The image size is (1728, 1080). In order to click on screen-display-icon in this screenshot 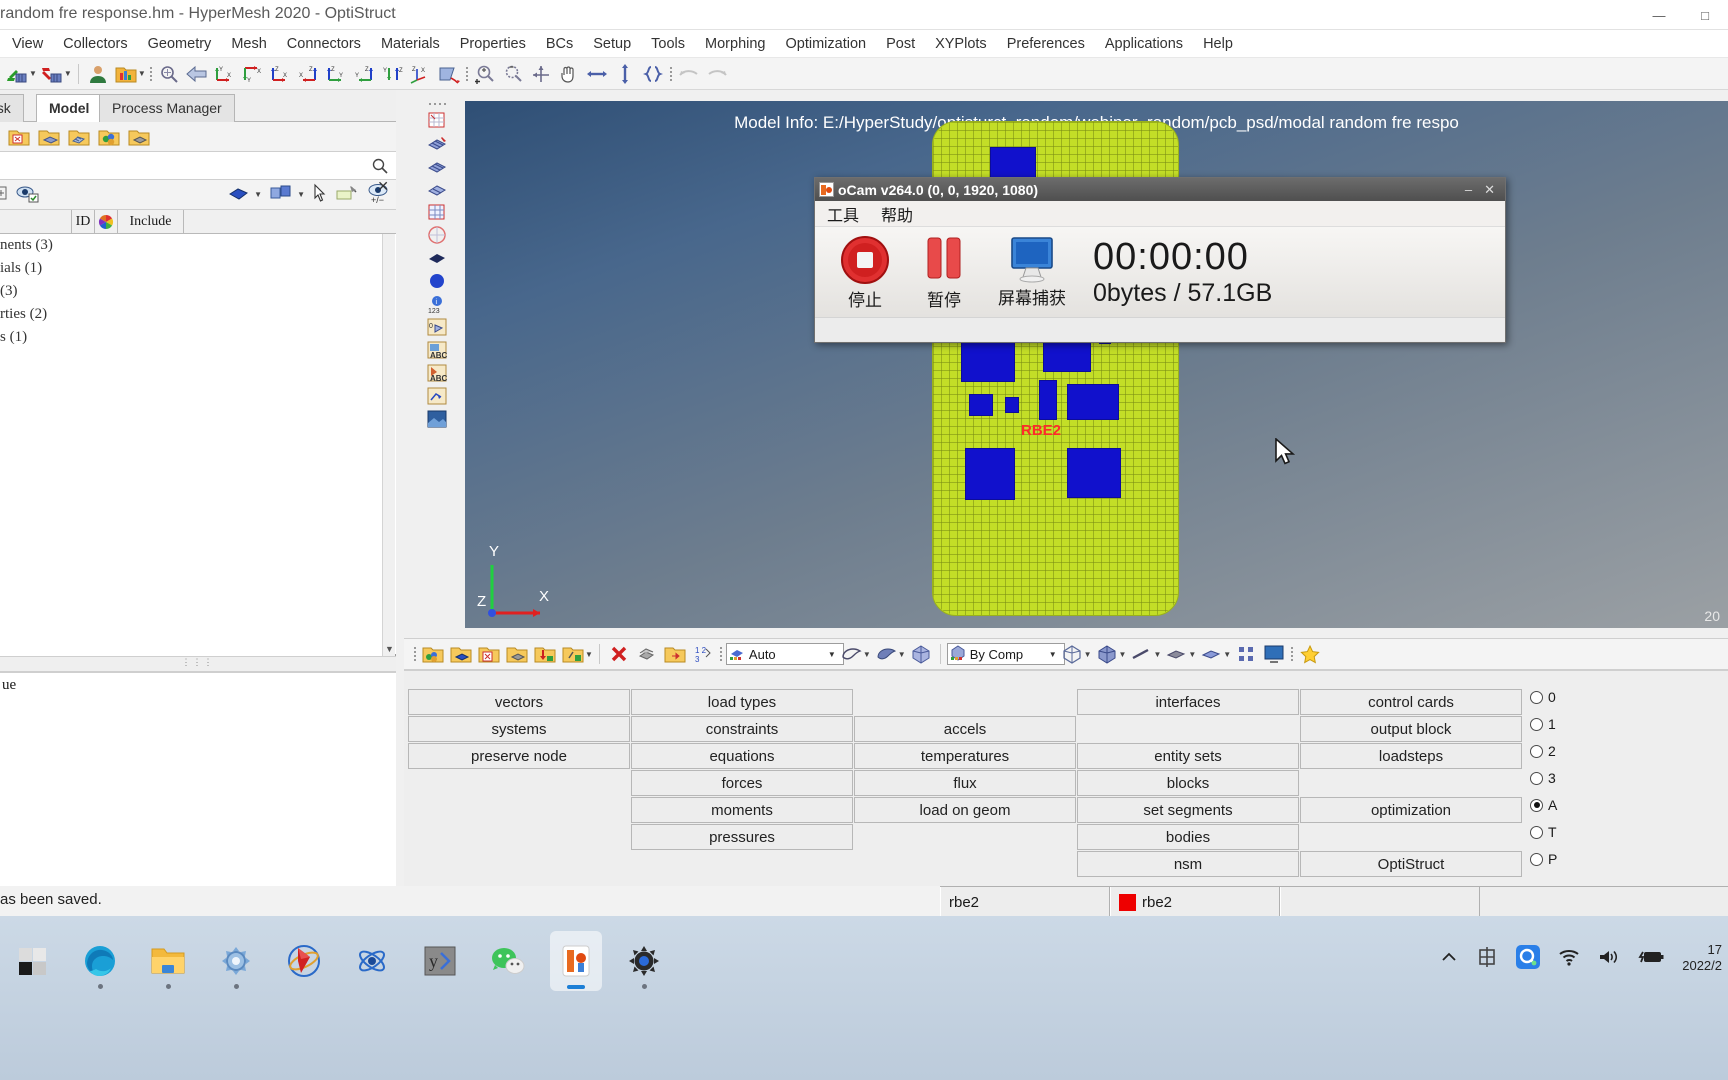, I will do `click(1274, 654)`.